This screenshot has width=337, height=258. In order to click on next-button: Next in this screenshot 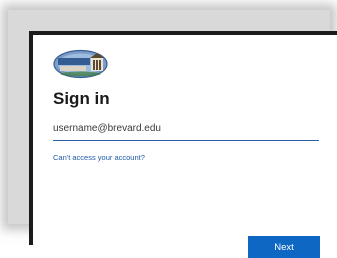, I will do `click(284, 247)`.